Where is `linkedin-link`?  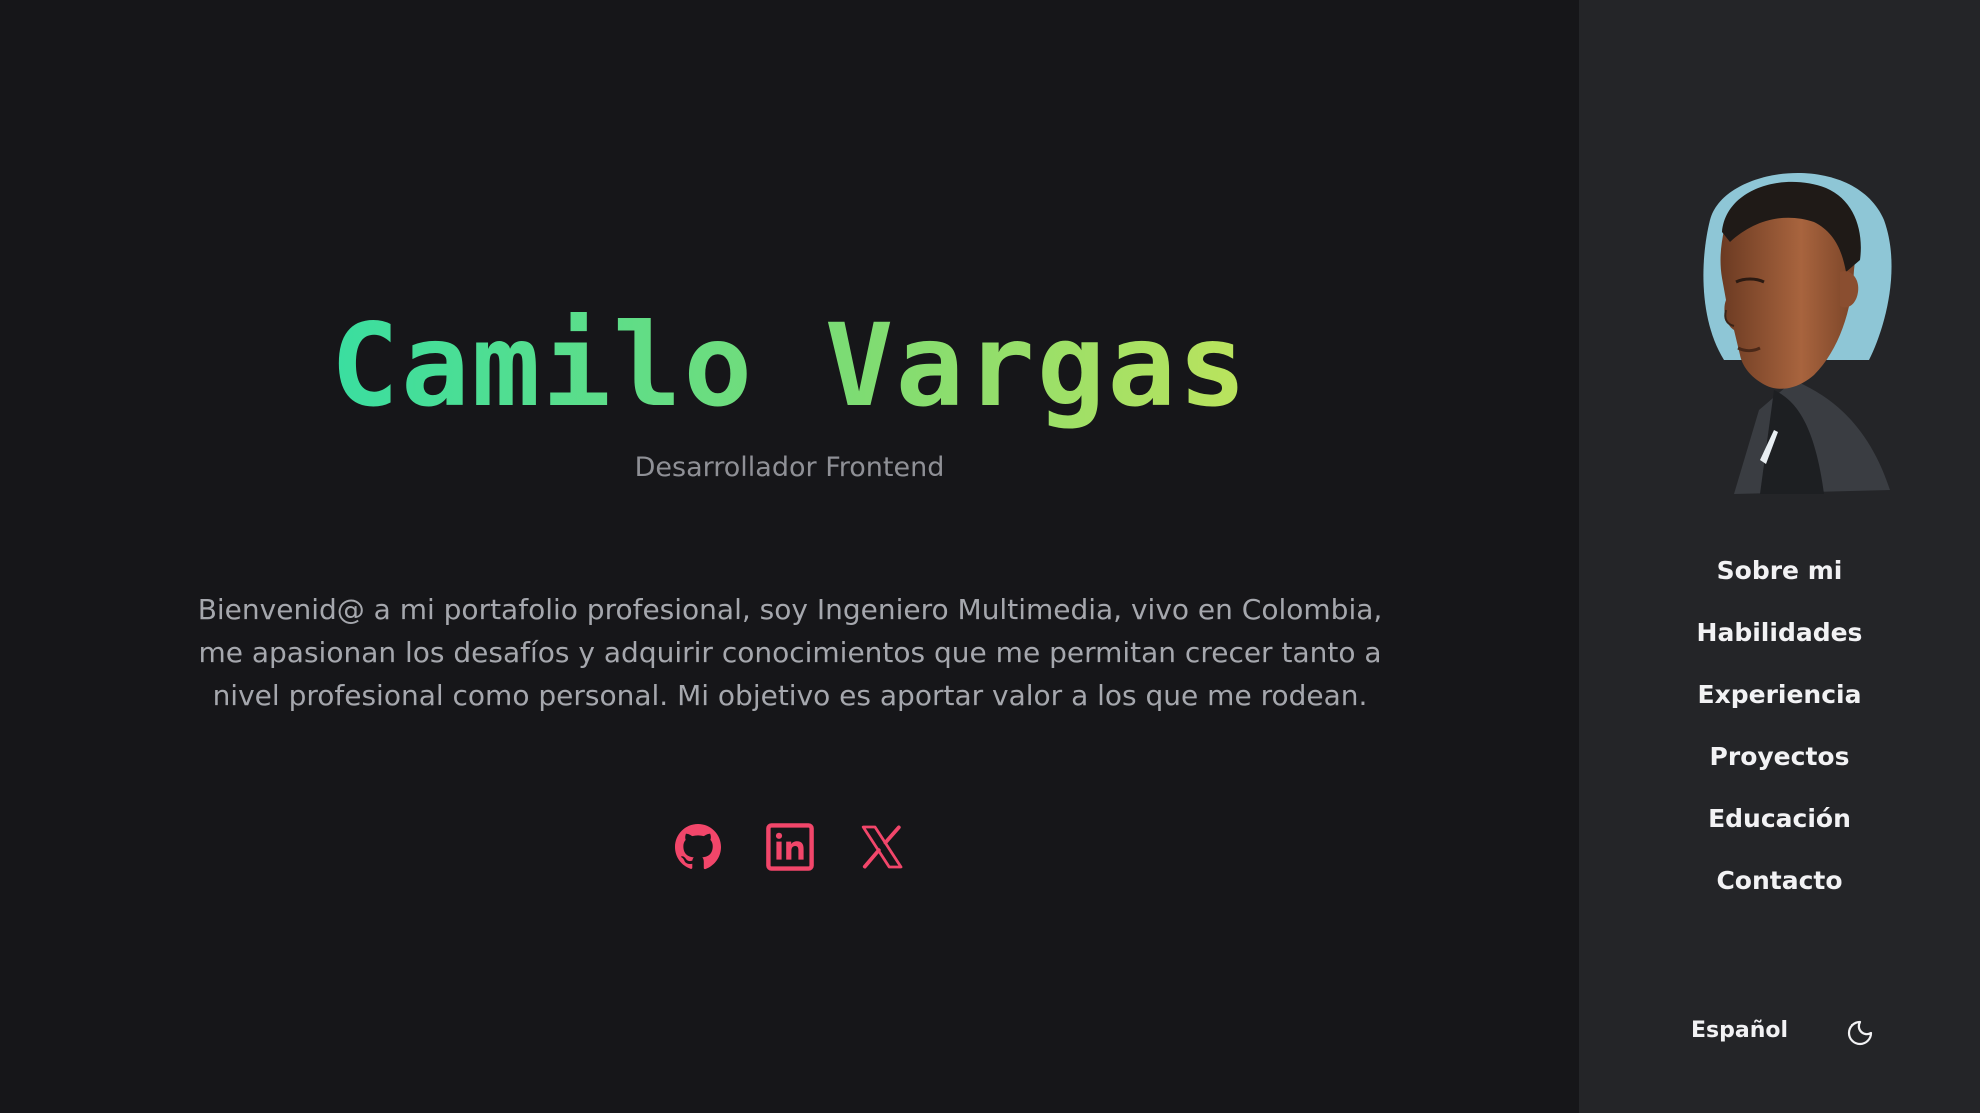 linkedin-link is located at coordinates (789, 847).